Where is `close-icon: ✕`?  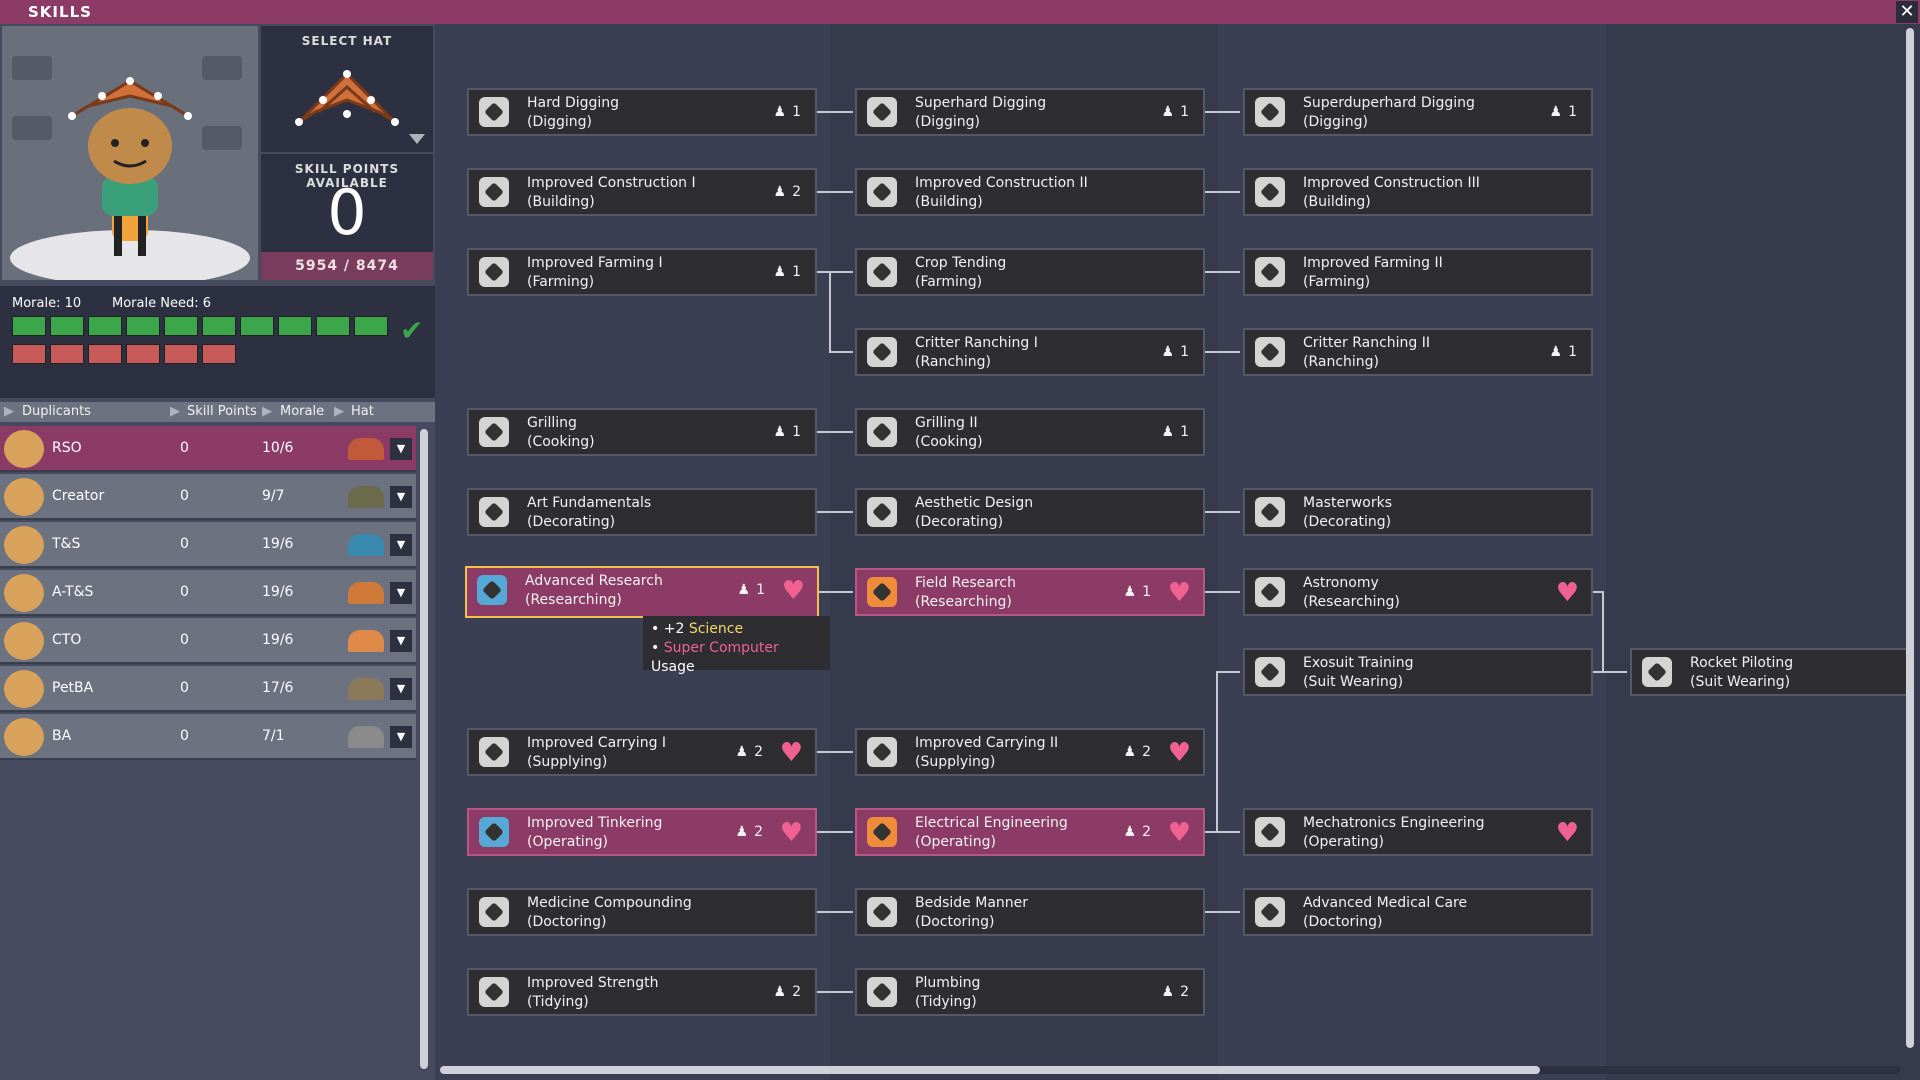 close-icon: ✕ is located at coordinates (1907, 12).